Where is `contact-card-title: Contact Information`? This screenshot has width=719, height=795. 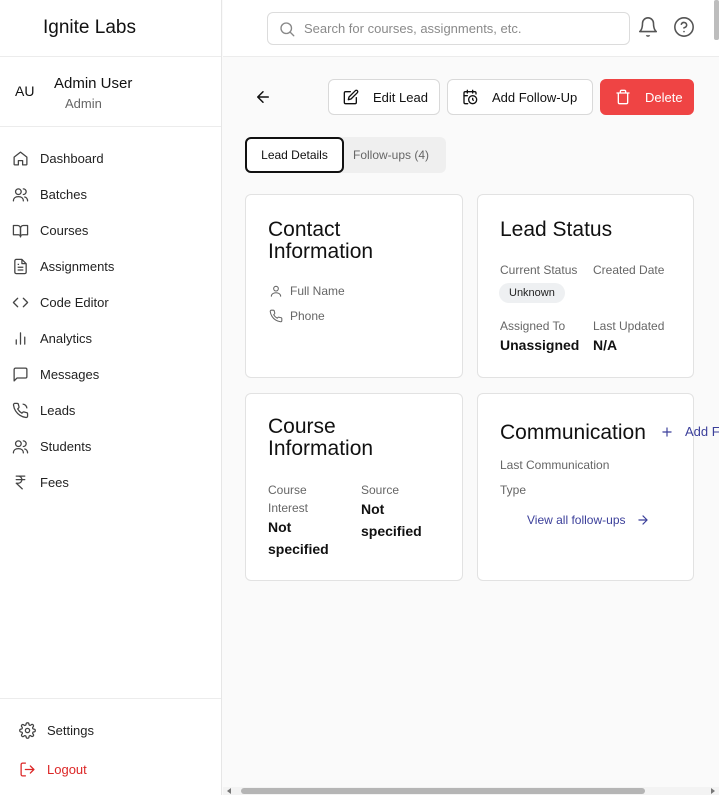 contact-card-title: Contact Information is located at coordinates (321, 240).